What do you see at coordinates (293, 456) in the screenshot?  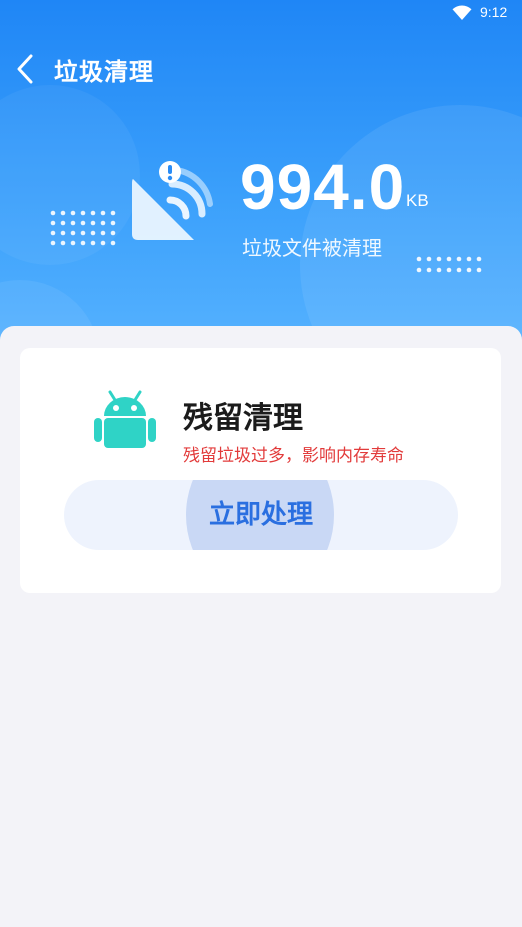 I see `card-warning-text: 残留垃圾过多，影响内存寿命` at bounding box center [293, 456].